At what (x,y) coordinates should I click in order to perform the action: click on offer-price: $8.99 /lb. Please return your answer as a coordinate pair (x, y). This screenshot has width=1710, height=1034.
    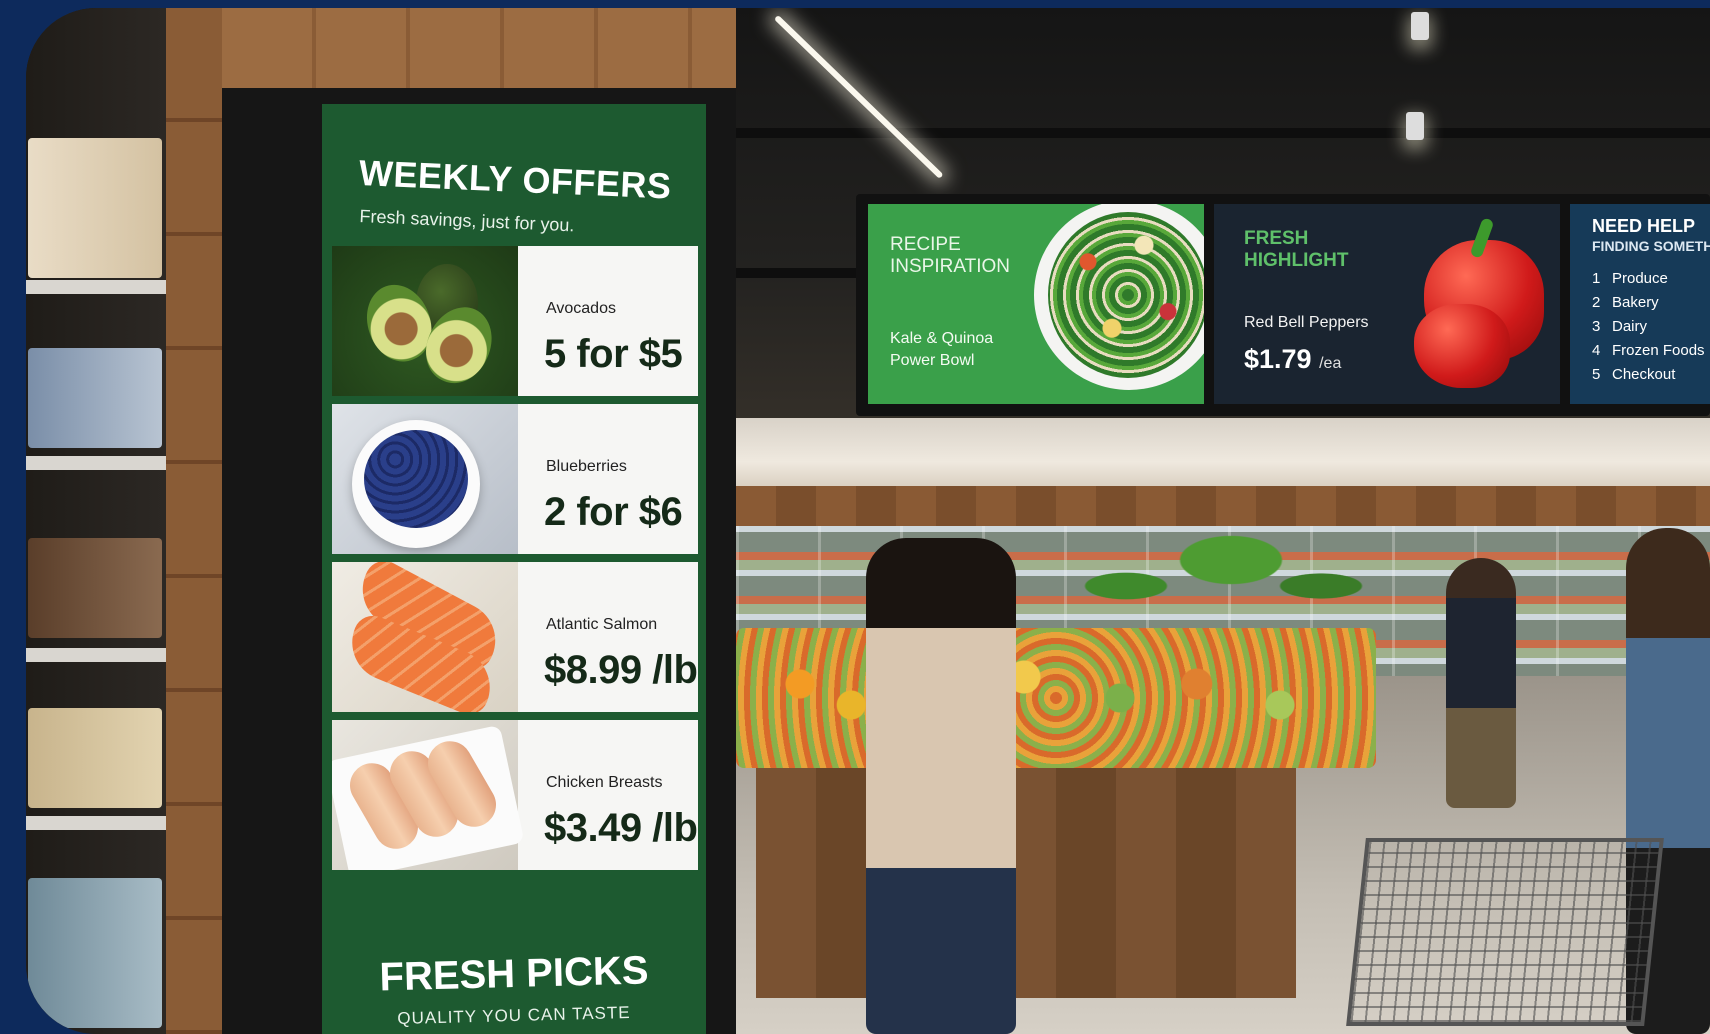
    Looking at the image, I should click on (621, 670).